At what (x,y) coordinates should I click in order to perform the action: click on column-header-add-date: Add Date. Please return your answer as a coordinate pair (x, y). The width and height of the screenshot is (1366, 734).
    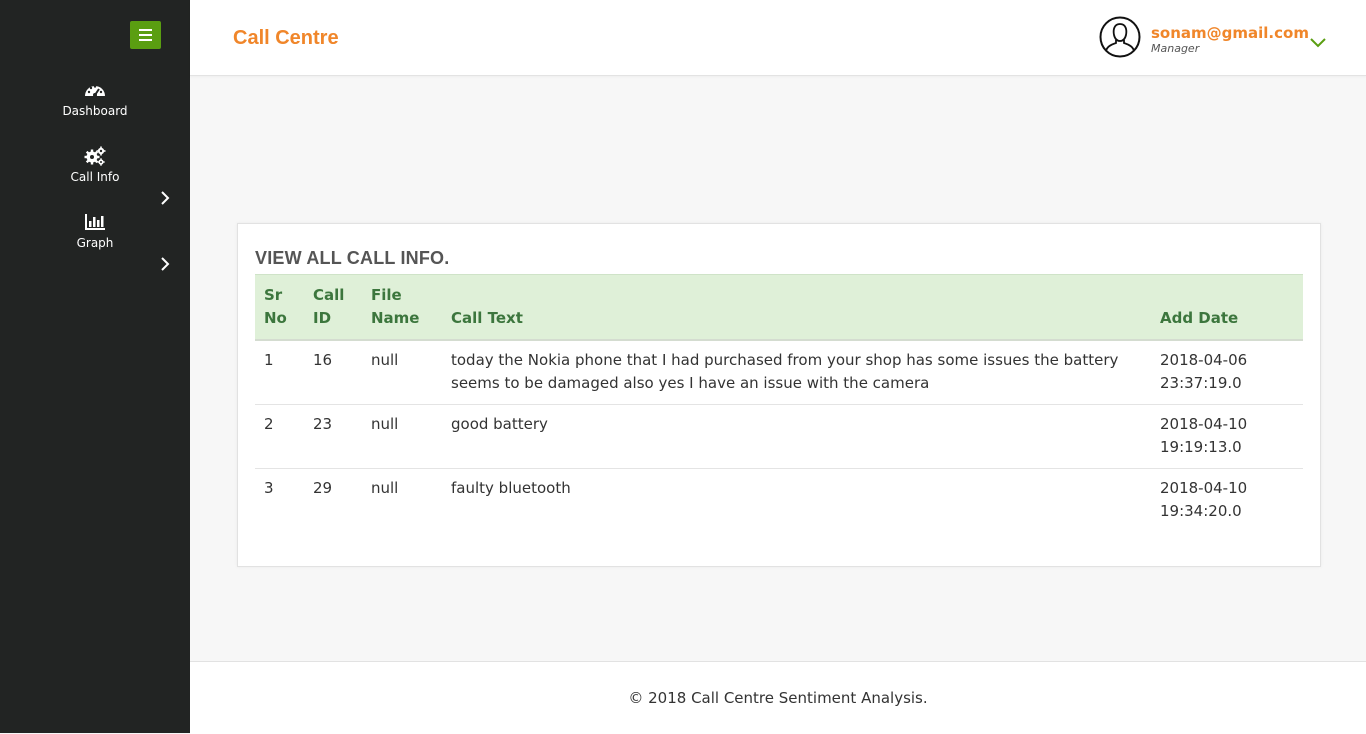
    Looking at the image, I should click on (1227, 307).